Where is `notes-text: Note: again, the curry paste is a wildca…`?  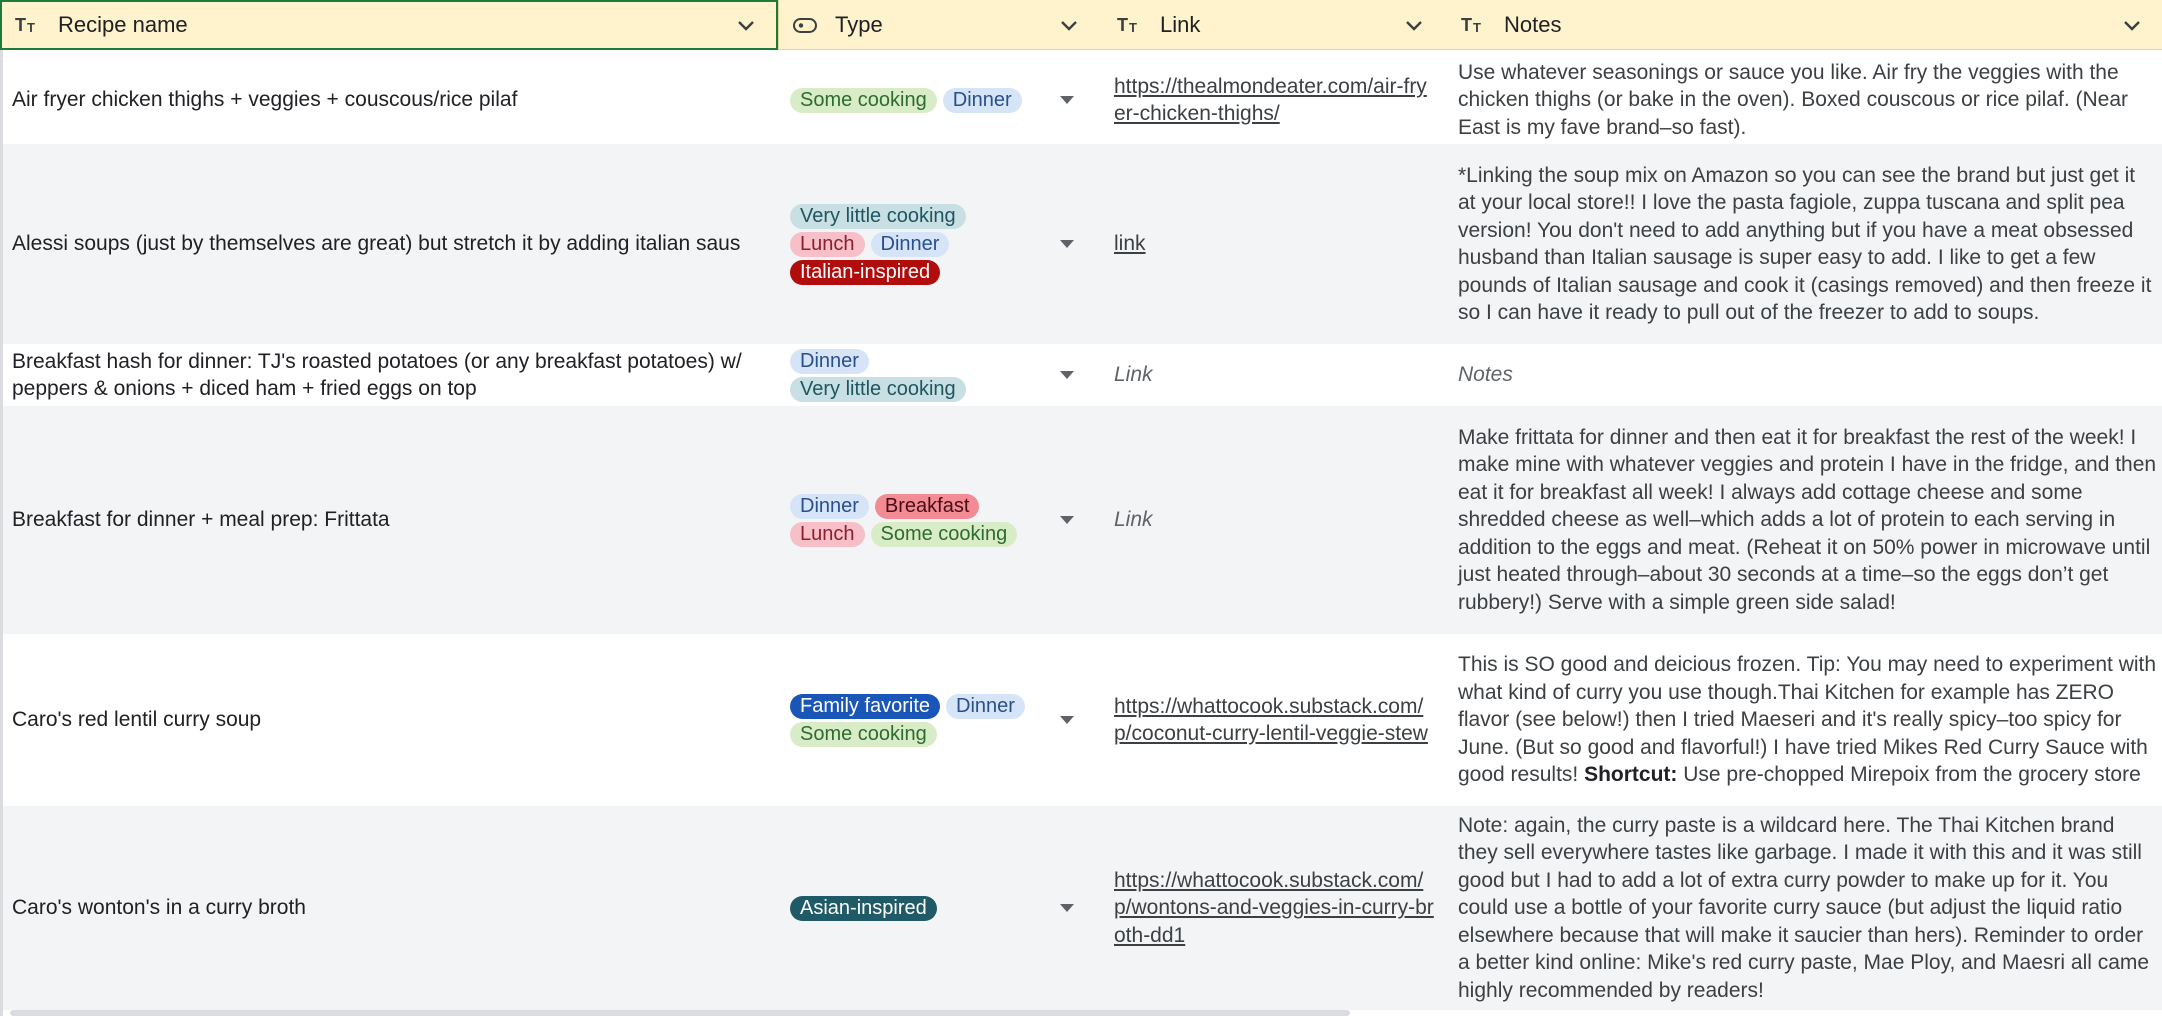
notes-text: Note: again, the curry paste is a wildca… is located at coordinates (1804, 907).